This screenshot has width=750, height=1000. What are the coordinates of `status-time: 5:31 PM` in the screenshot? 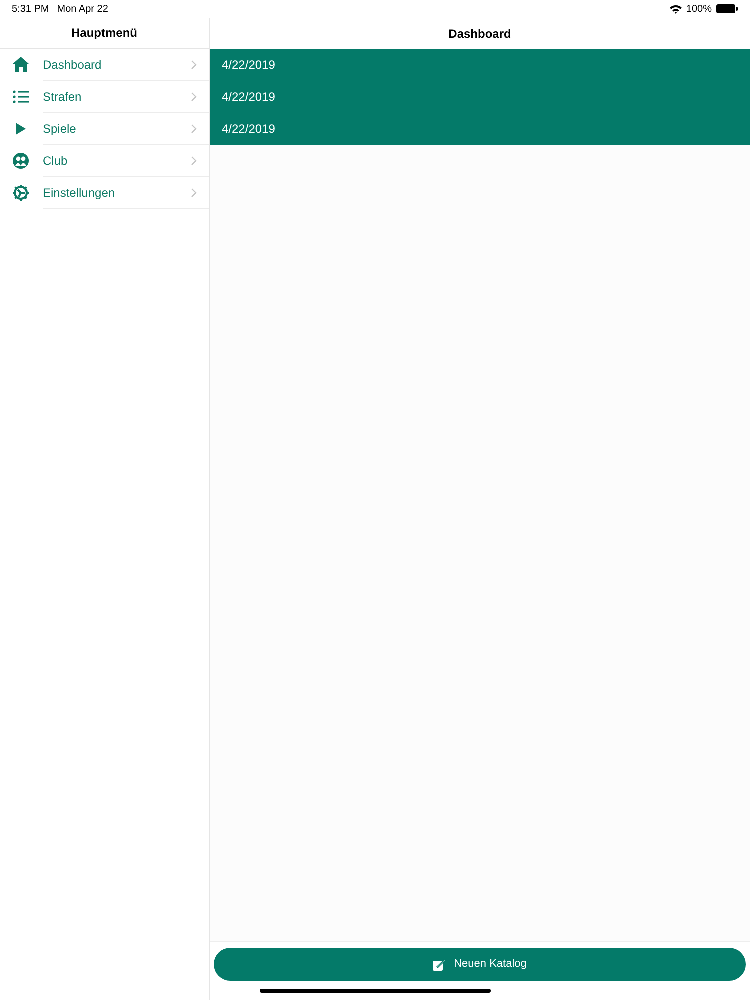 It's located at (31, 9).